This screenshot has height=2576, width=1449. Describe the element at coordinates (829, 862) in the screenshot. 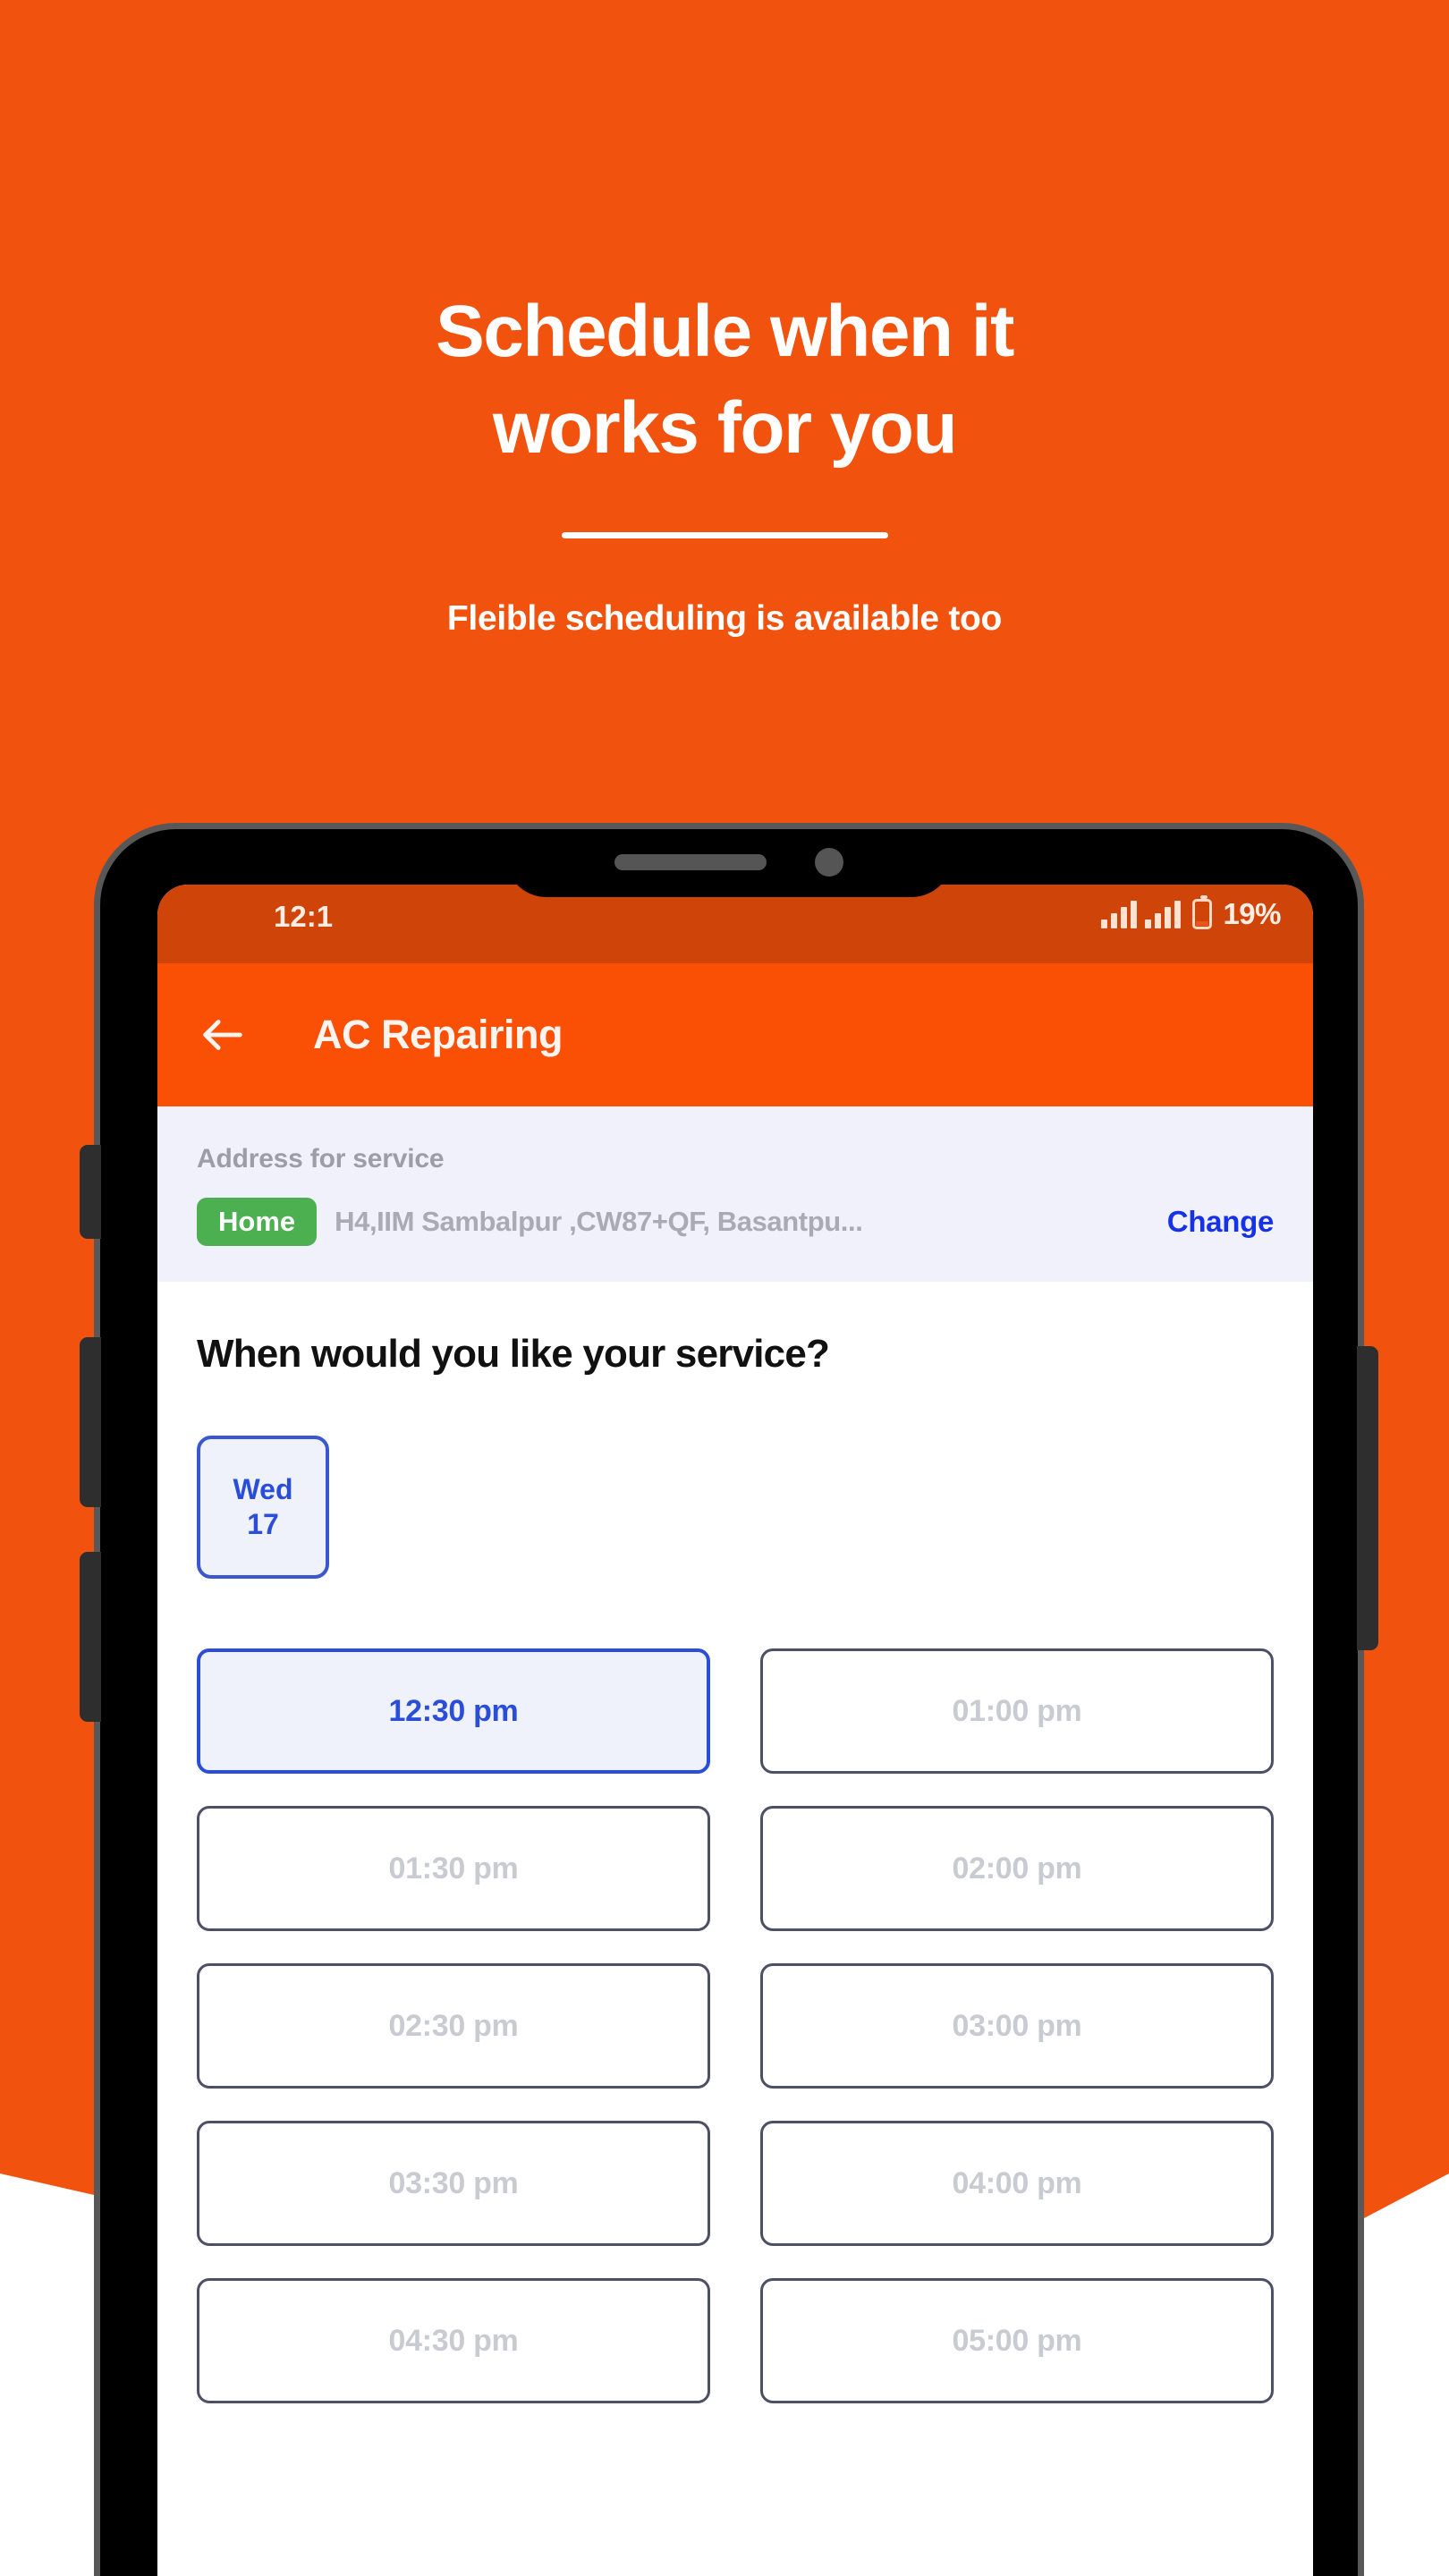

I see `front-camera-icon` at that location.